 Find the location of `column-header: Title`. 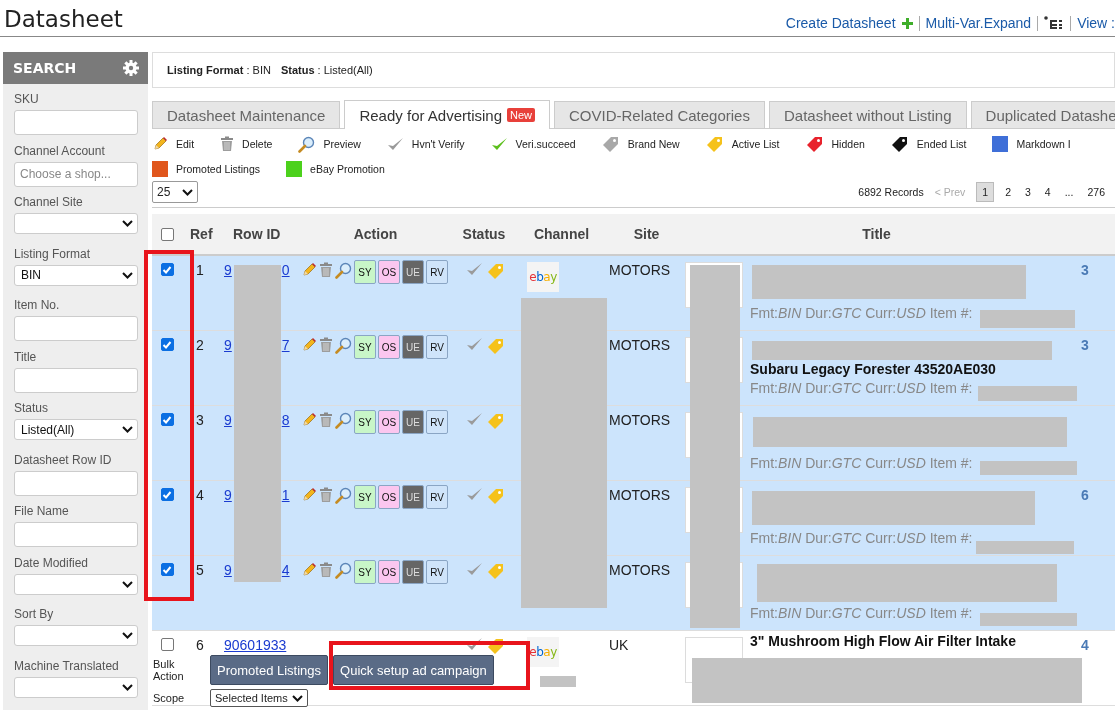

column-header: Title is located at coordinates (876, 234).